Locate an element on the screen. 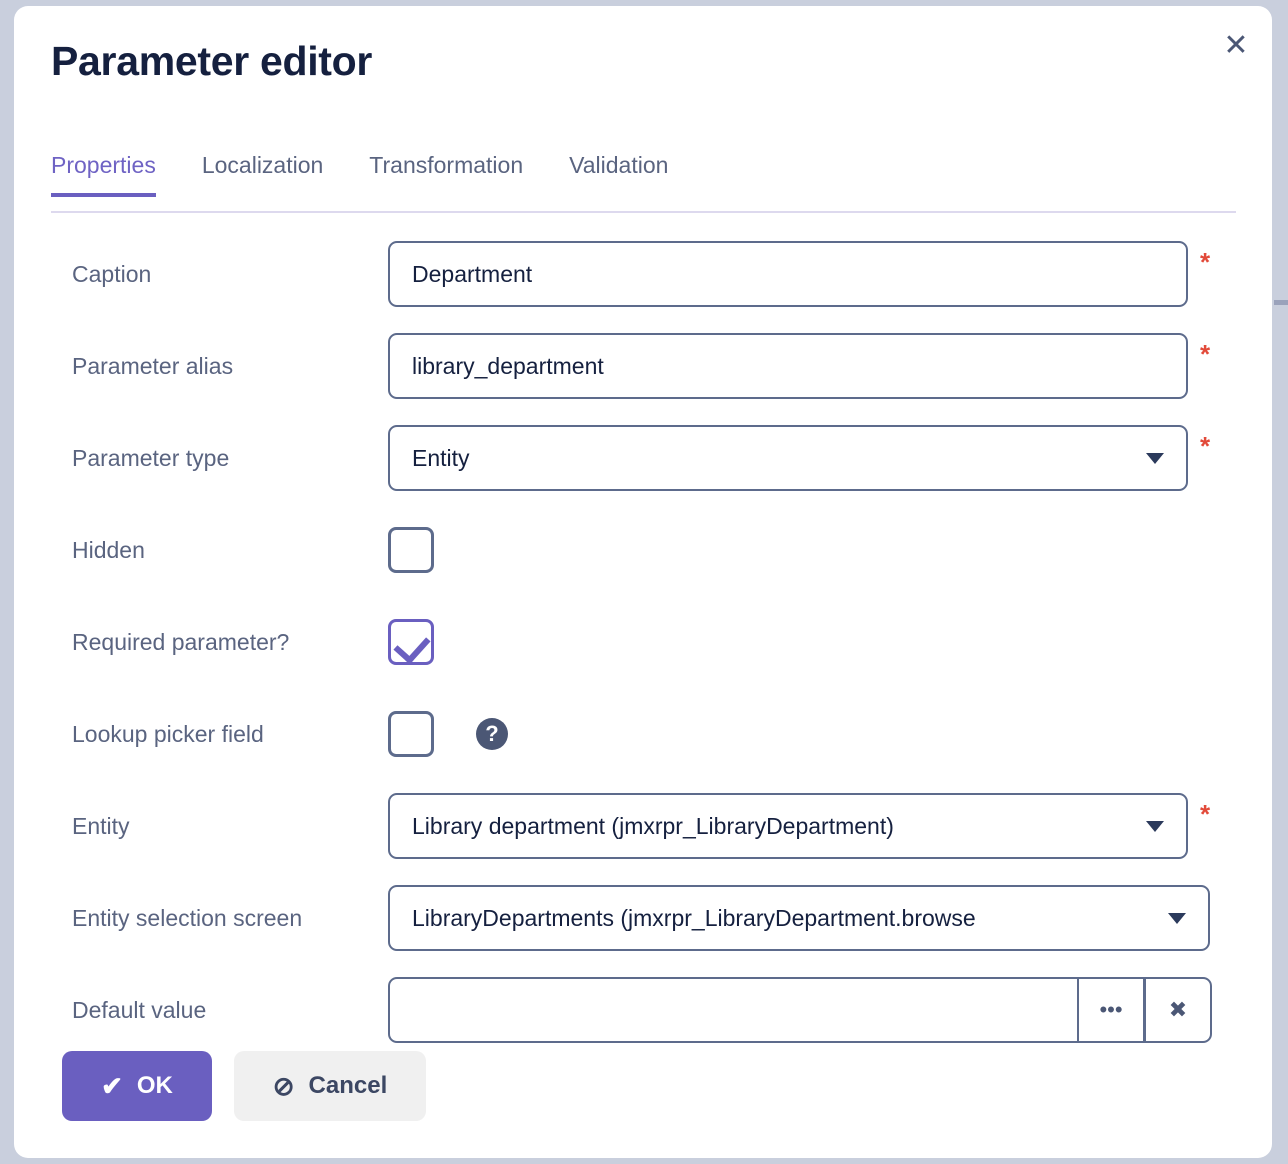 The image size is (1288, 1164). parameter-alias-label: Parameter alias is located at coordinates (153, 365).